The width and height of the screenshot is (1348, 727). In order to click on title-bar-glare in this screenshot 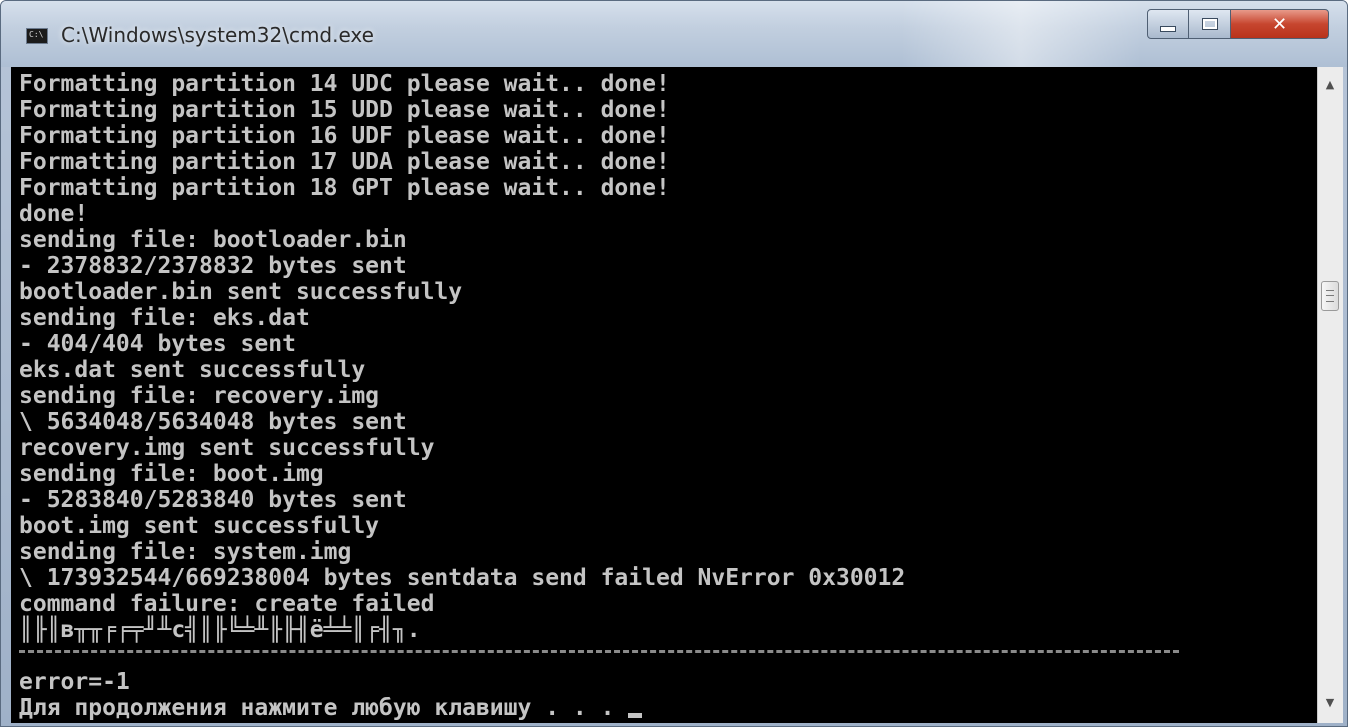, I will do `click(1021, 34)`.